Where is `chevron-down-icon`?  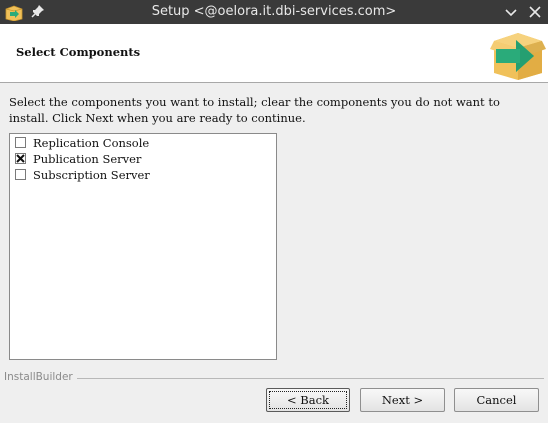
chevron-down-icon is located at coordinates (511, 12).